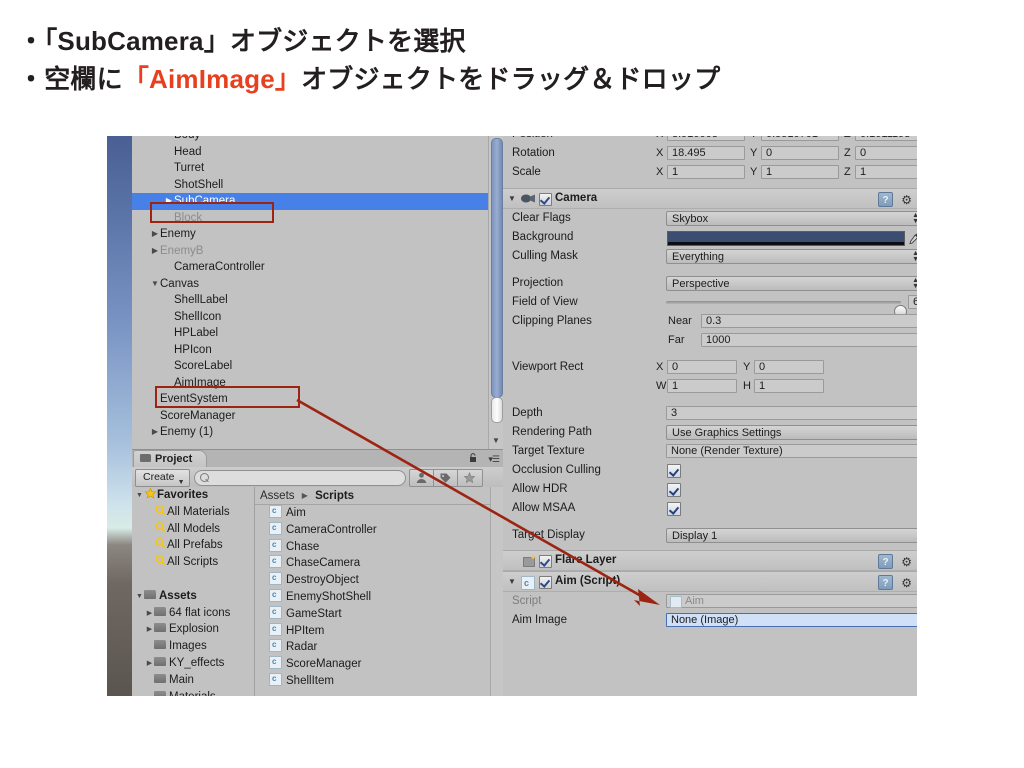 Image resolution: width=1024 pixels, height=768 pixels. I want to click on row-allow-msaa: Allow MSAA, so click(710, 508).